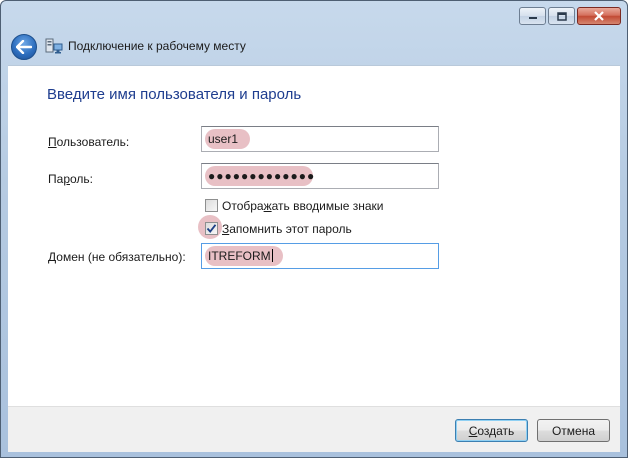 The height and width of the screenshot is (458, 628). I want to click on close-button, so click(599, 16).